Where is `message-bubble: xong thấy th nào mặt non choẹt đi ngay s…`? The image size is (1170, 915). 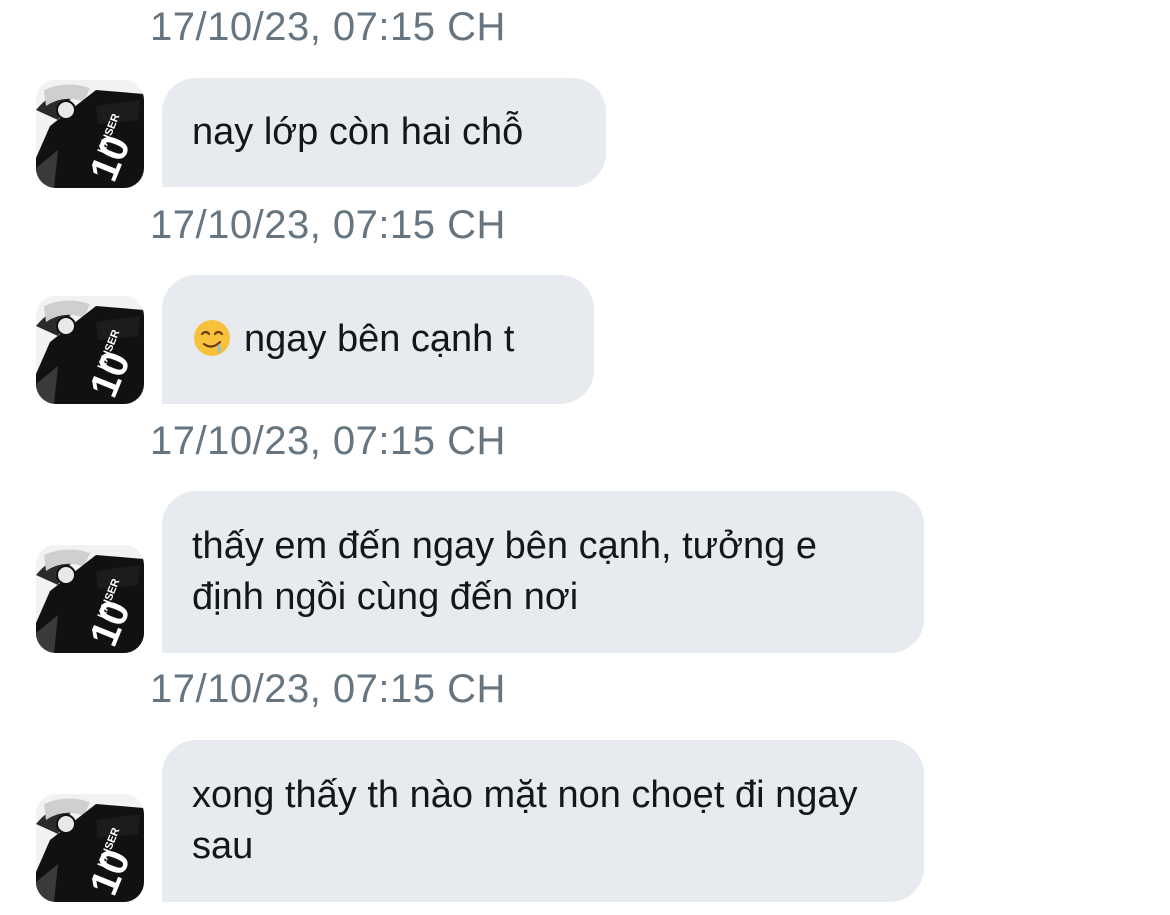
message-bubble: xong thấy th nào mặt non choẹt đi ngay s… is located at coordinates (543, 821).